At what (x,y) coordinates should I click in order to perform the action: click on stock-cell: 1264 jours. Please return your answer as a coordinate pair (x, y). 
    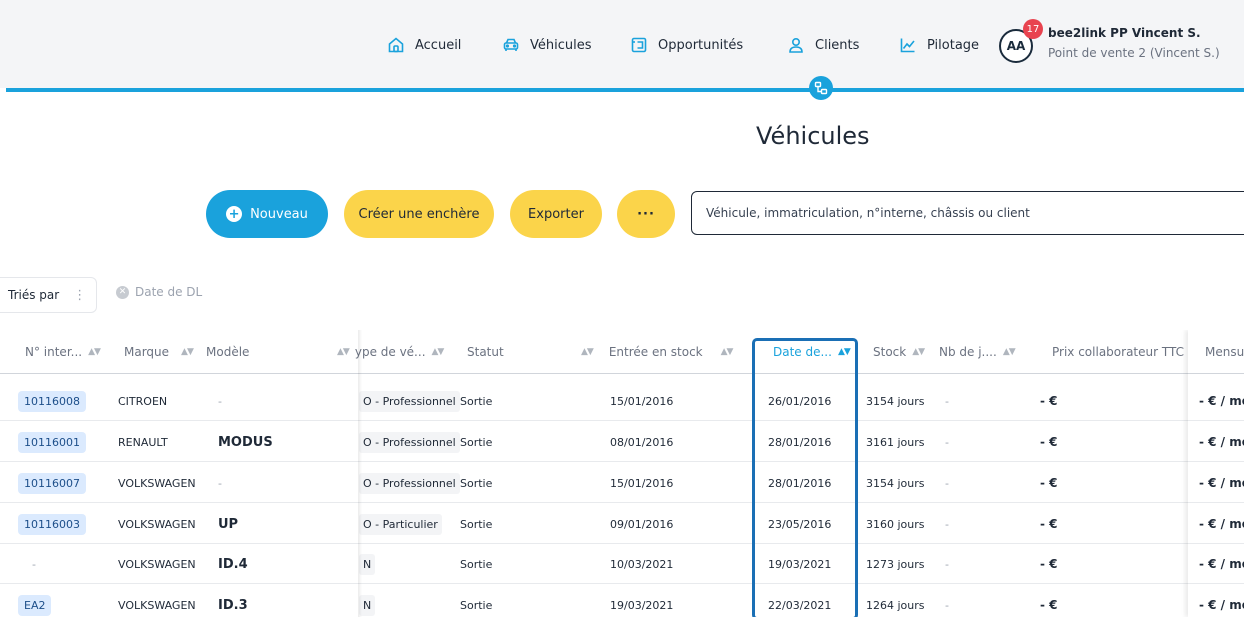
    Looking at the image, I should click on (895, 605).